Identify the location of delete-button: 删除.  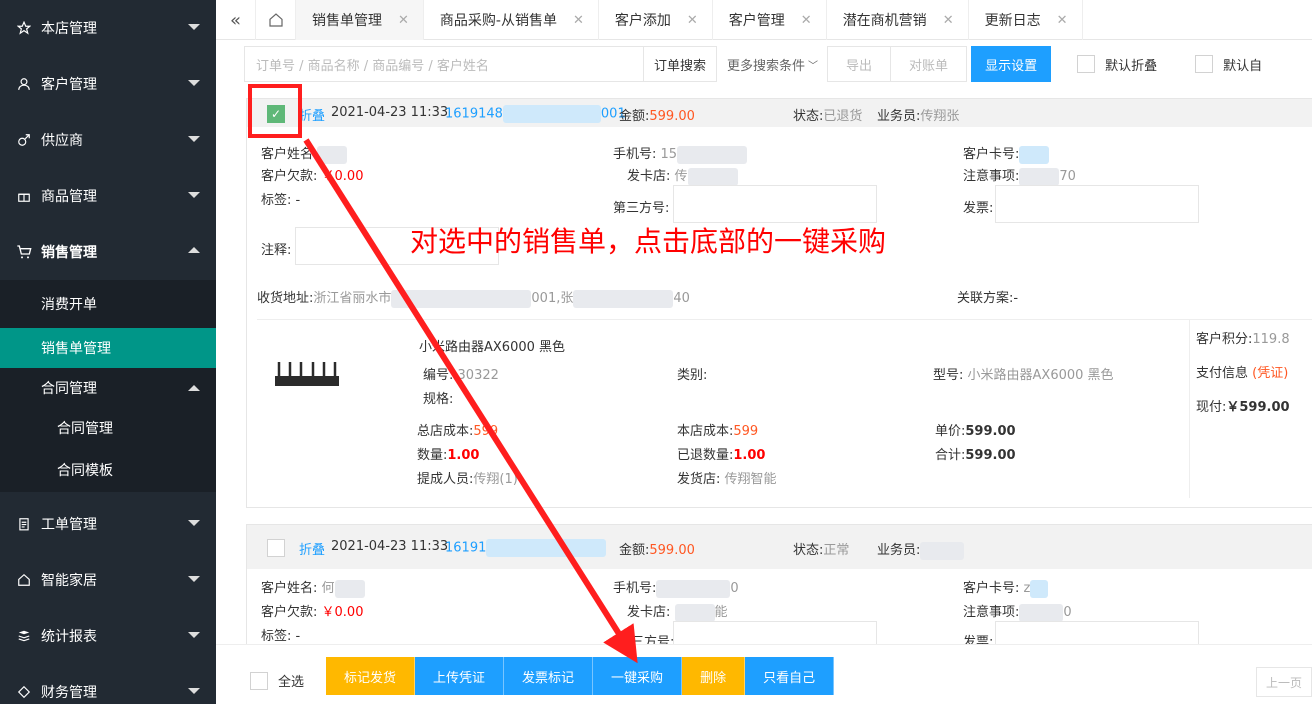
(714, 676).